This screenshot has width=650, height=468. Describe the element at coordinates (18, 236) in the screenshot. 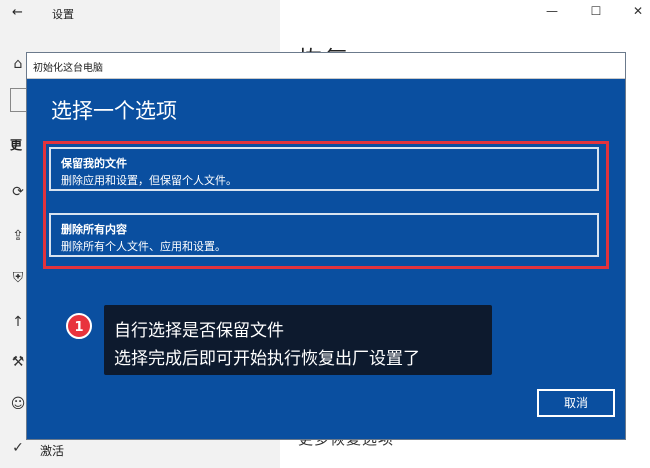

I see `backup-icon: ⇪` at that location.